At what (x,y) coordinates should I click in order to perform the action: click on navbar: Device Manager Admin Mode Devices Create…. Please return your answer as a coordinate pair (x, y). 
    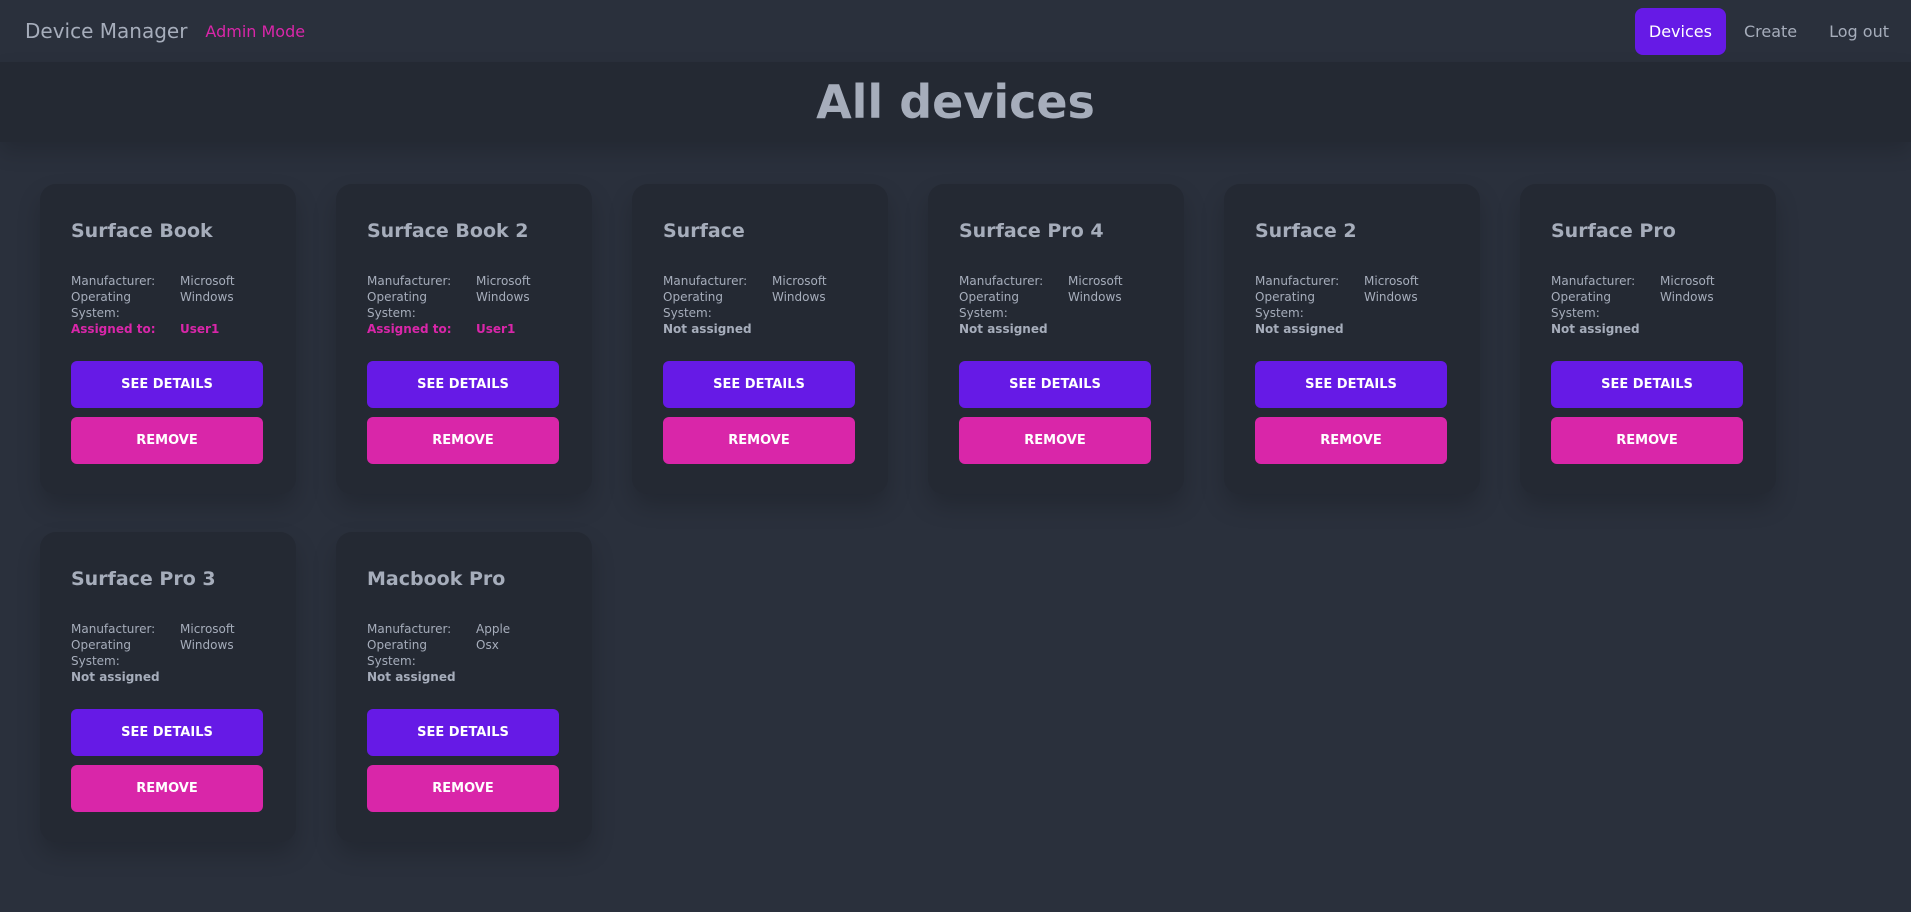
    Looking at the image, I should click on (955, 31).